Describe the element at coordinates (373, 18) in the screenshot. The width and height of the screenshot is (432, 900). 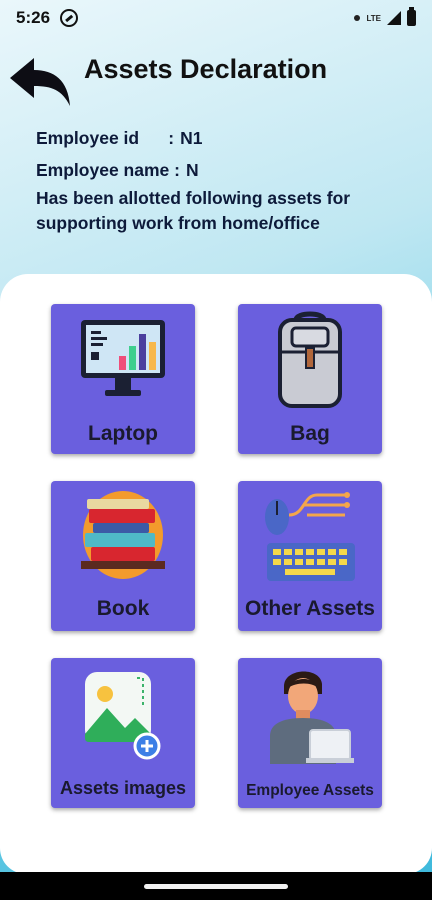
I see `network-type: LTE` at that location.